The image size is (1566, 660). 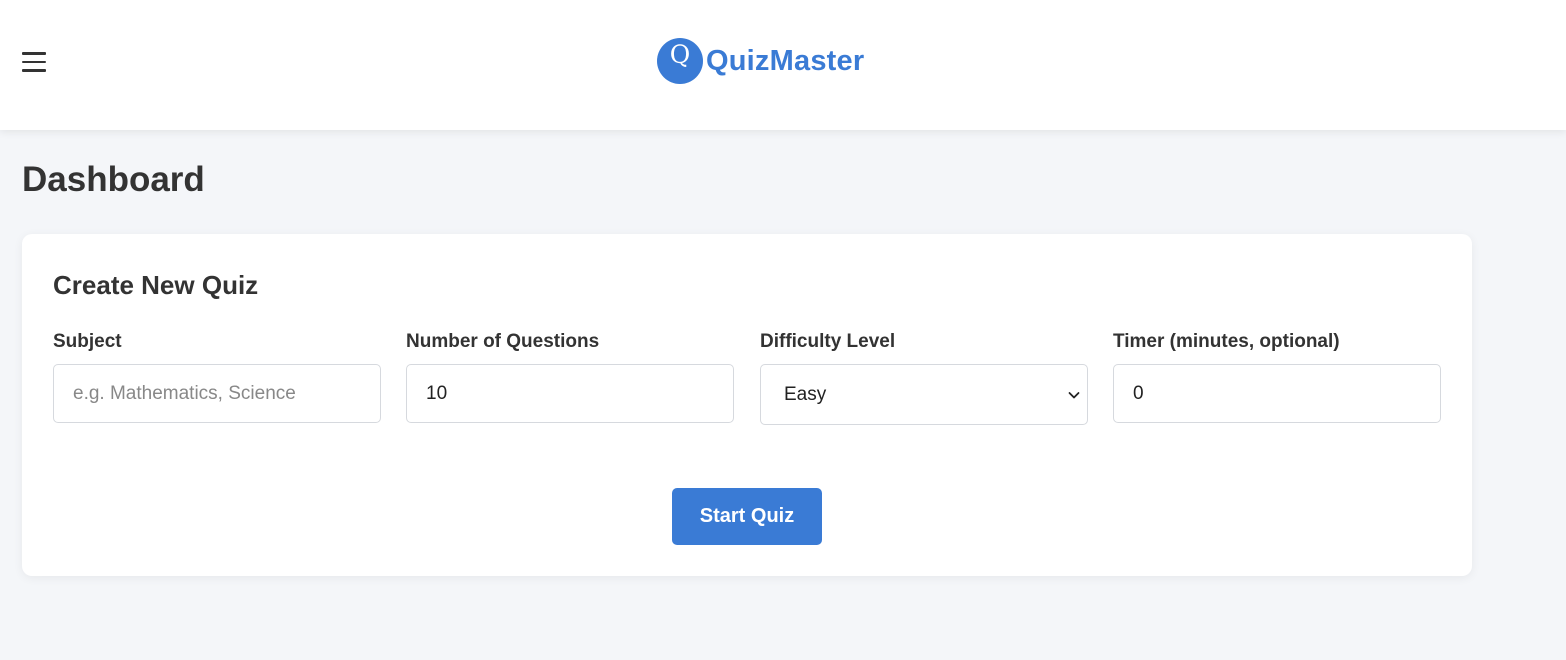 What do you see at coordinates (113, 179) in the screenshot?
I see `page-title: Dashboard` at bounding box center [113, 179].